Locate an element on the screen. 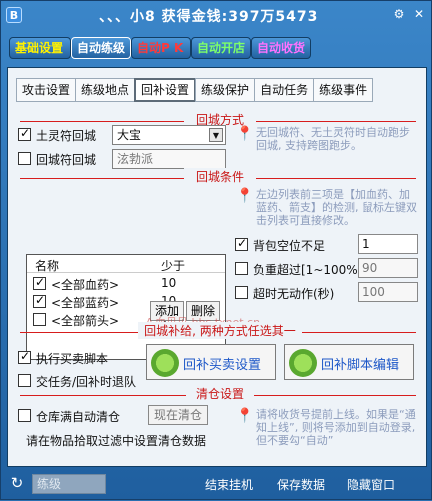 This screenshot has height=501, width=432. bag-space-input: 1 is located at coordinates (388, 244).